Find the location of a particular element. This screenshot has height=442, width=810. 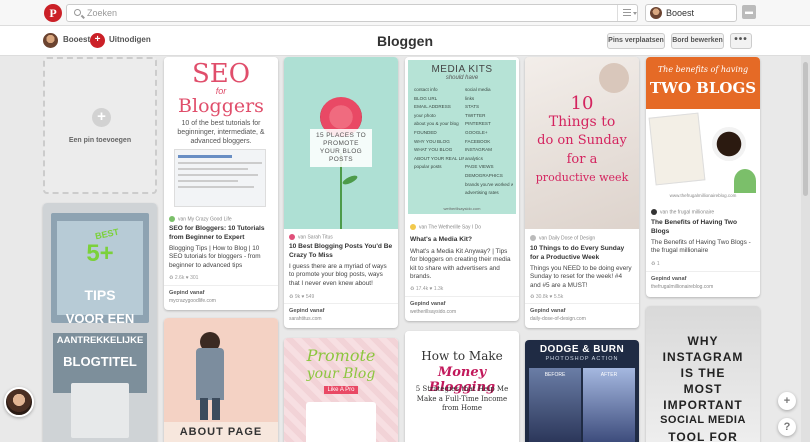

move-pins-button: Pins verplaatsen is located at coordinates (636, 41).